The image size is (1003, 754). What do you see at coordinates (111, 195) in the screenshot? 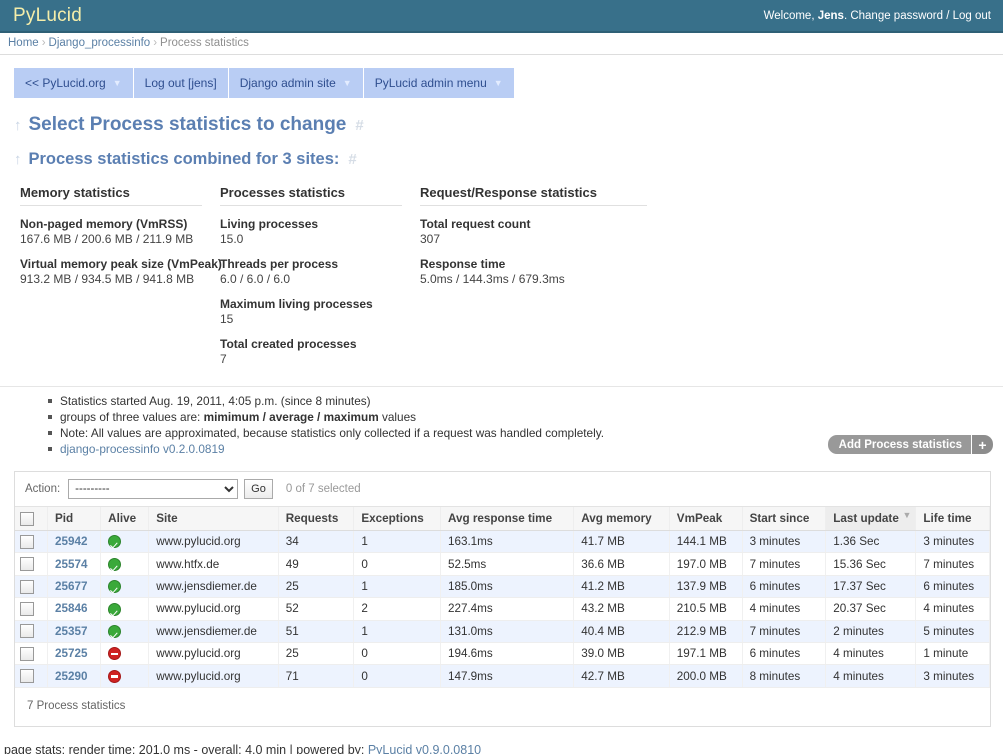
I see `stats-column-heading: Memory statistics` at bounding box center [111, 195].